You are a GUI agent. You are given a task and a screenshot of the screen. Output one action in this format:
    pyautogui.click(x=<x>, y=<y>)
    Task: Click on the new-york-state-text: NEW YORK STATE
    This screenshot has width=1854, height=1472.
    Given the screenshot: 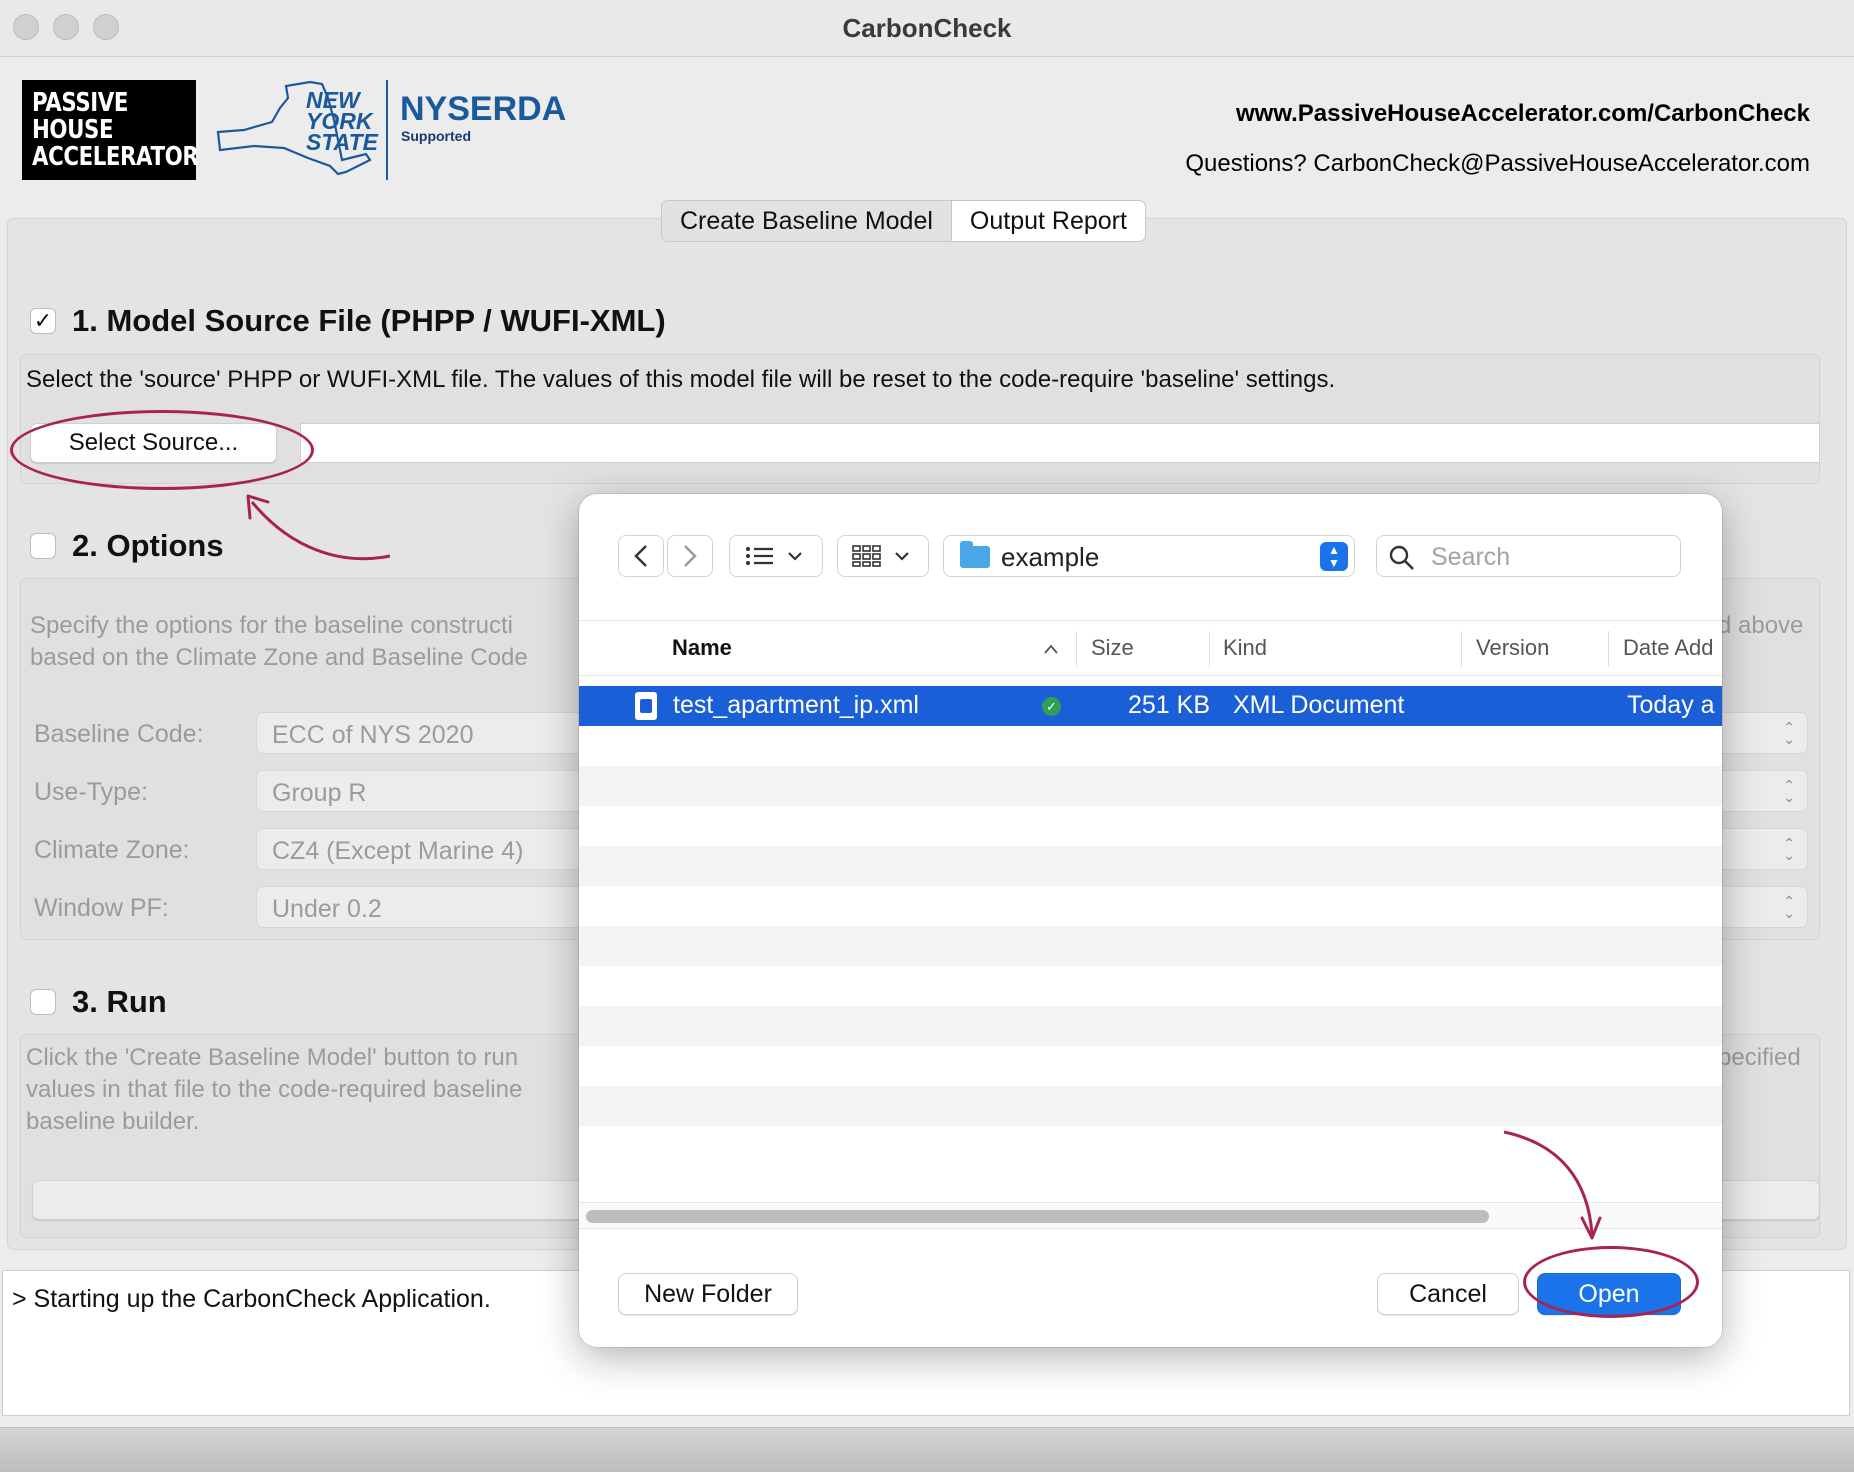 What is the action you would take?
    pyautogui.click(x=342, y=122)
    